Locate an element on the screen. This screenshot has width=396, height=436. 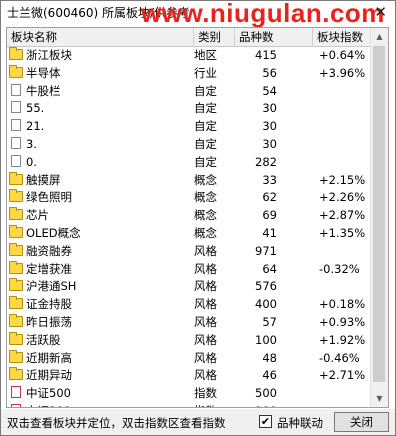
sector-name: OLED概念 is located at coordinates (100, 233).